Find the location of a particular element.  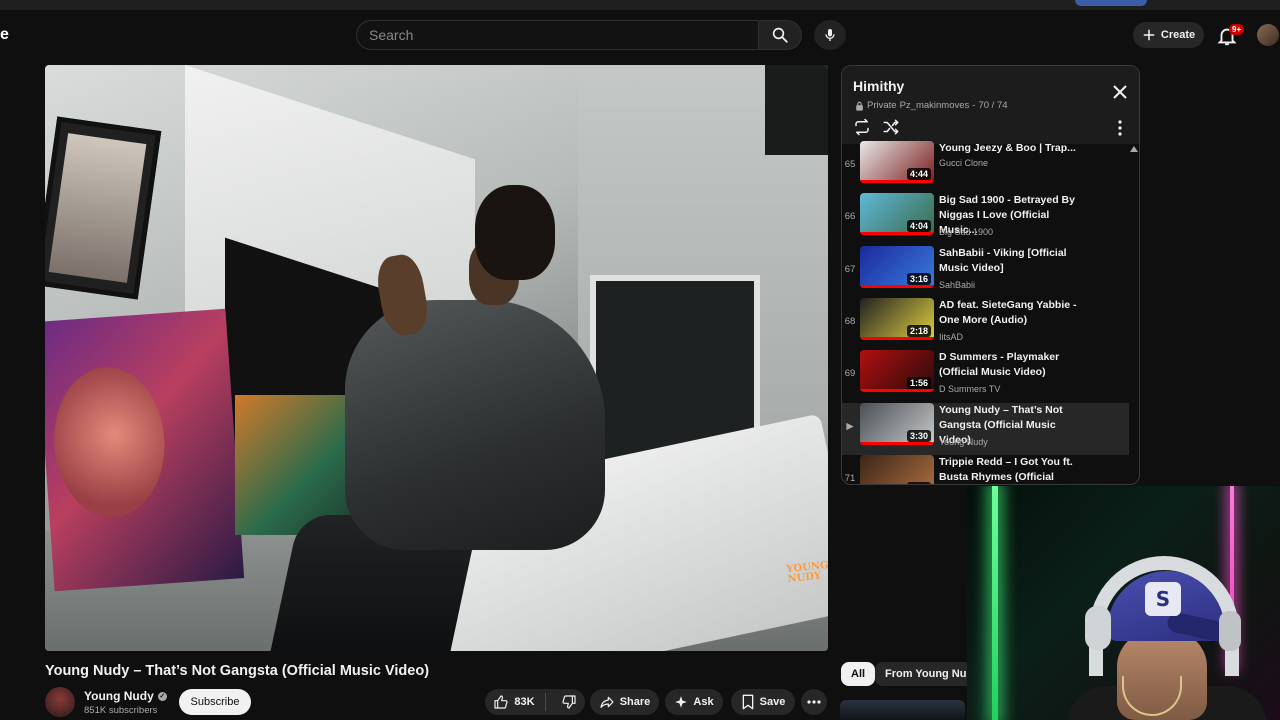

youtube-logo-fragment: e is located at coordinates (4, 35).